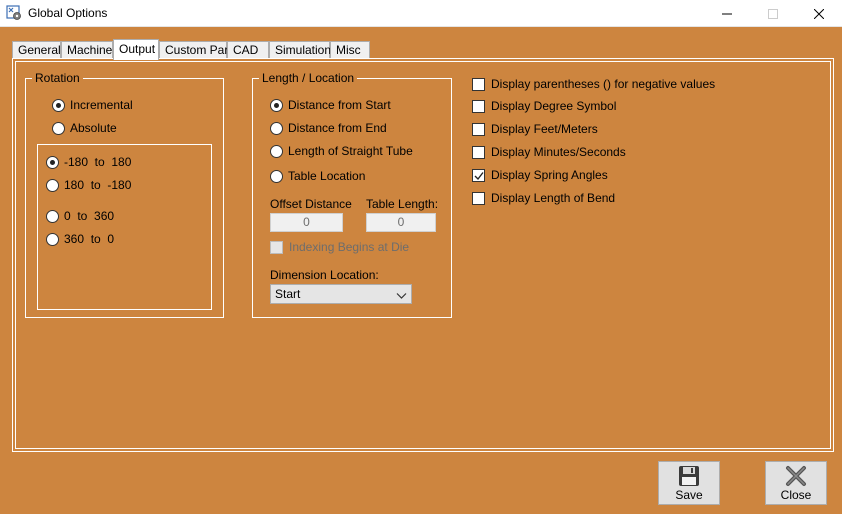 This screenshot has height=514, width=842. Describe the element at coordinates (402, 204) in the screenshot. I see `table-length-label: Table Length:` at that location.